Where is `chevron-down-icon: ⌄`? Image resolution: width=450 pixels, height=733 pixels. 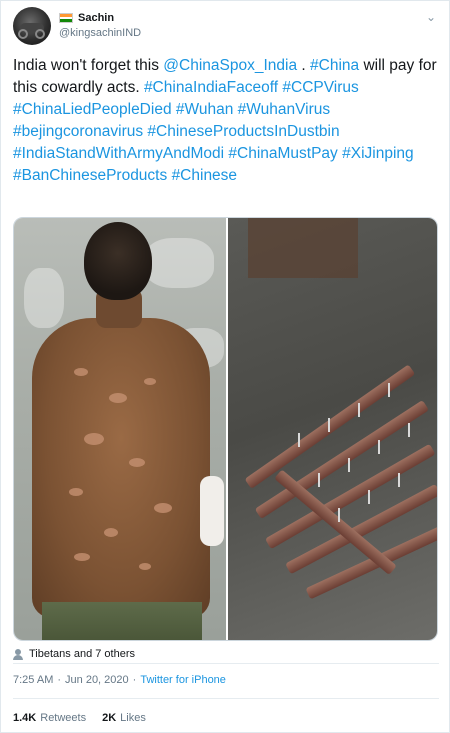 chevron-down-icon: ⌄ is located at coordinates (431, 17).